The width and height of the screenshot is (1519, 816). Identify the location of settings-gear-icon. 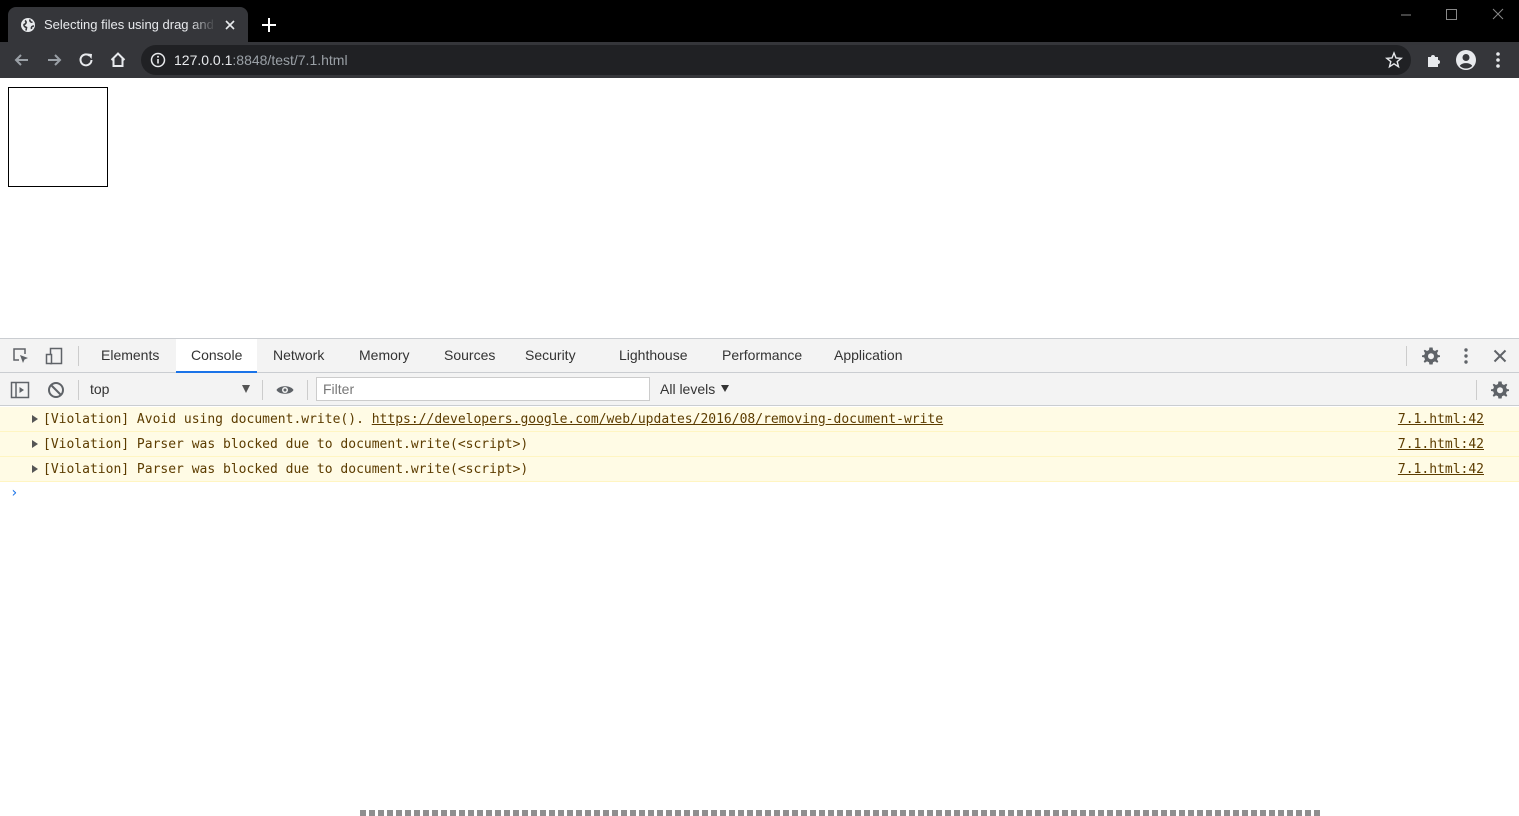
(1431, 356).